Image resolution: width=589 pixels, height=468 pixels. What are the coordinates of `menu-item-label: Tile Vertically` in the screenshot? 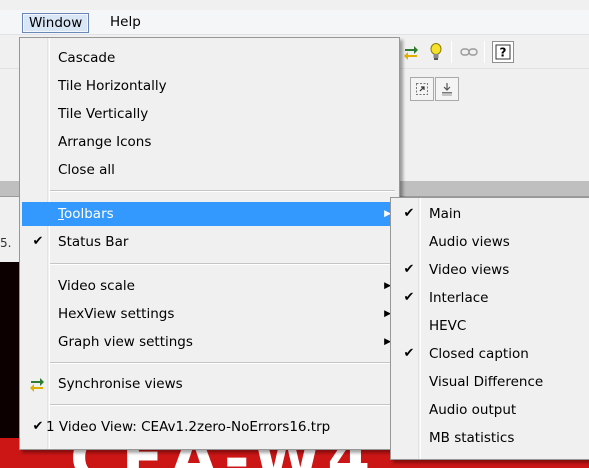 It's located at (103, 114).